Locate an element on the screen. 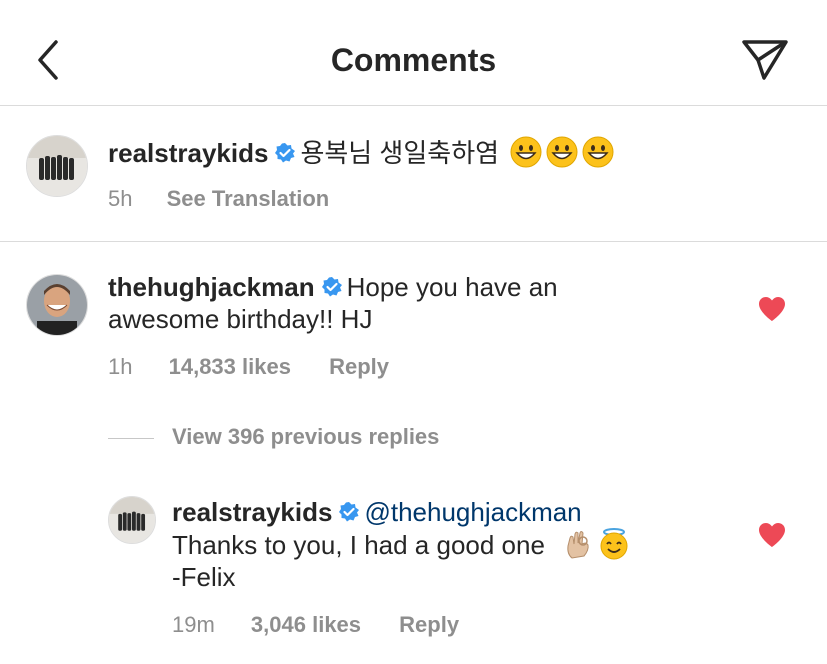  view-previous-replies: View 396 previous replies is located at coordinates (273, 437).